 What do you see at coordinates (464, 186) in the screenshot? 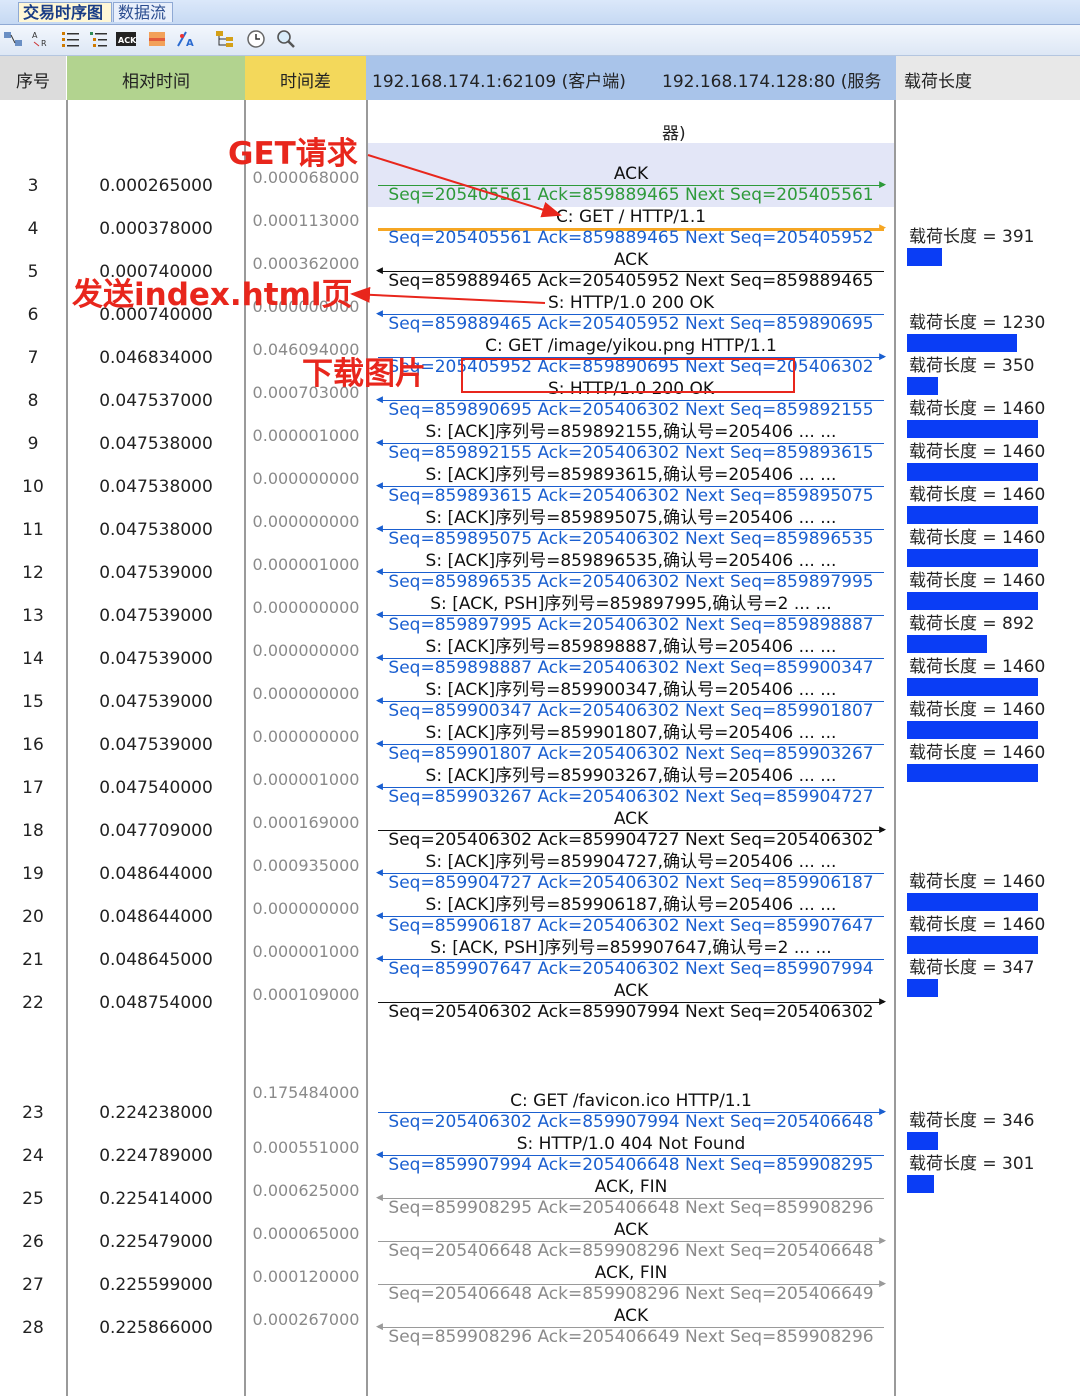
I see `annotation-arrow-get` at bounding box center [464, 186].